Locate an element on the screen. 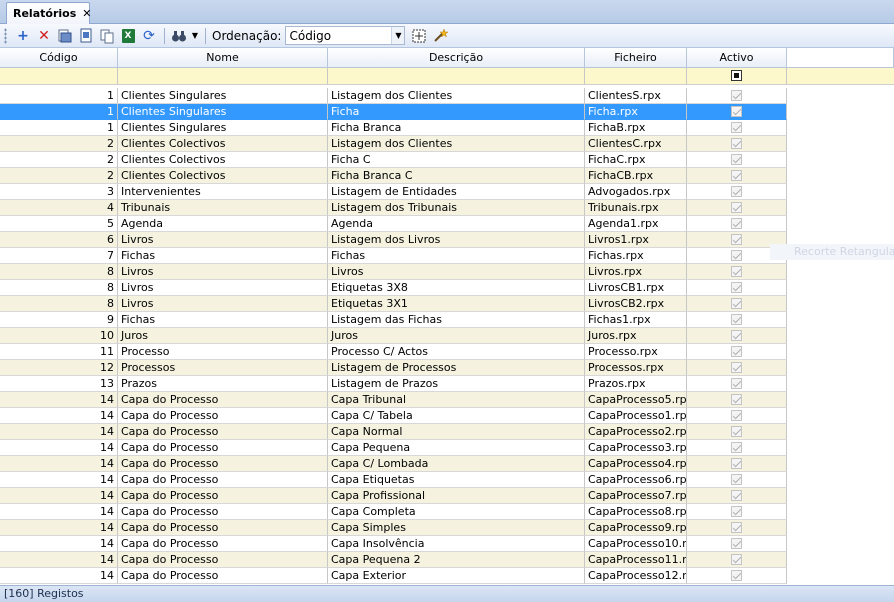  table-row: 9 Fichas Listagem das Fichas Fichas1.rpx is located at coordinates (447, 320).